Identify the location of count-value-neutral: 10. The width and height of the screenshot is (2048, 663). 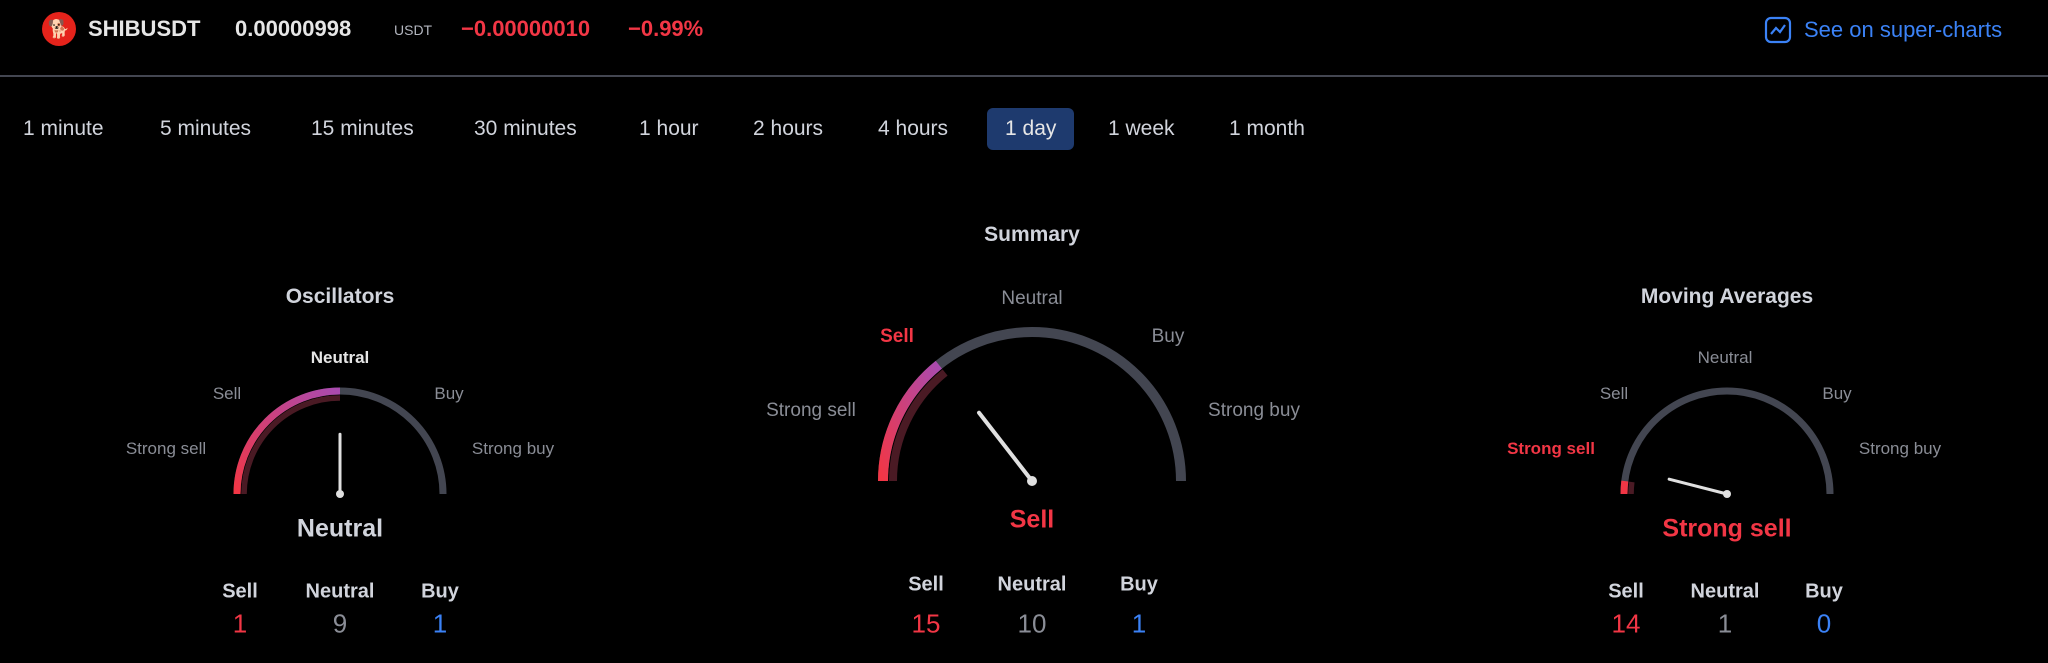
(1032, 623).